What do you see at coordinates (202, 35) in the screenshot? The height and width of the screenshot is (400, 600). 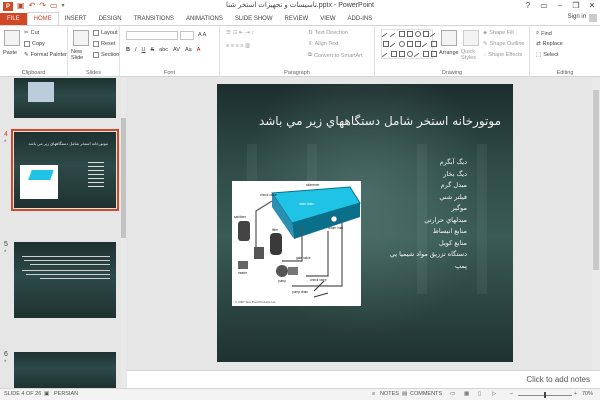 I see `grow-shrink-font: A A` at bounding box center [202, 35].